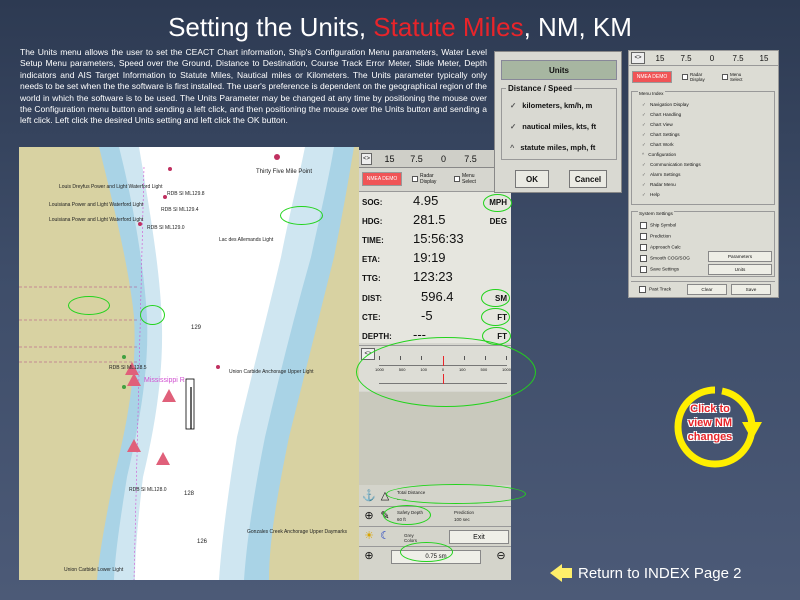  I want to click on chart-label: RDB SI ML128.5, so click(128, 368).